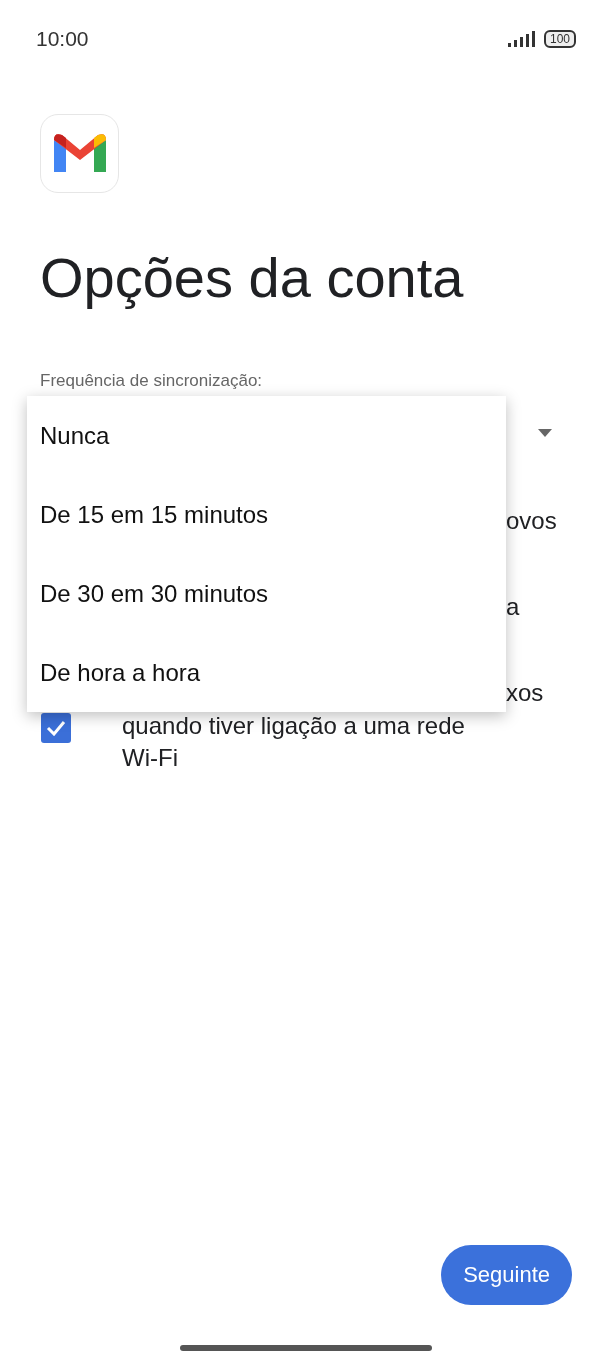 This screenshot has height=1361, width=612. I want to click on checkbox, so click(56, 728).